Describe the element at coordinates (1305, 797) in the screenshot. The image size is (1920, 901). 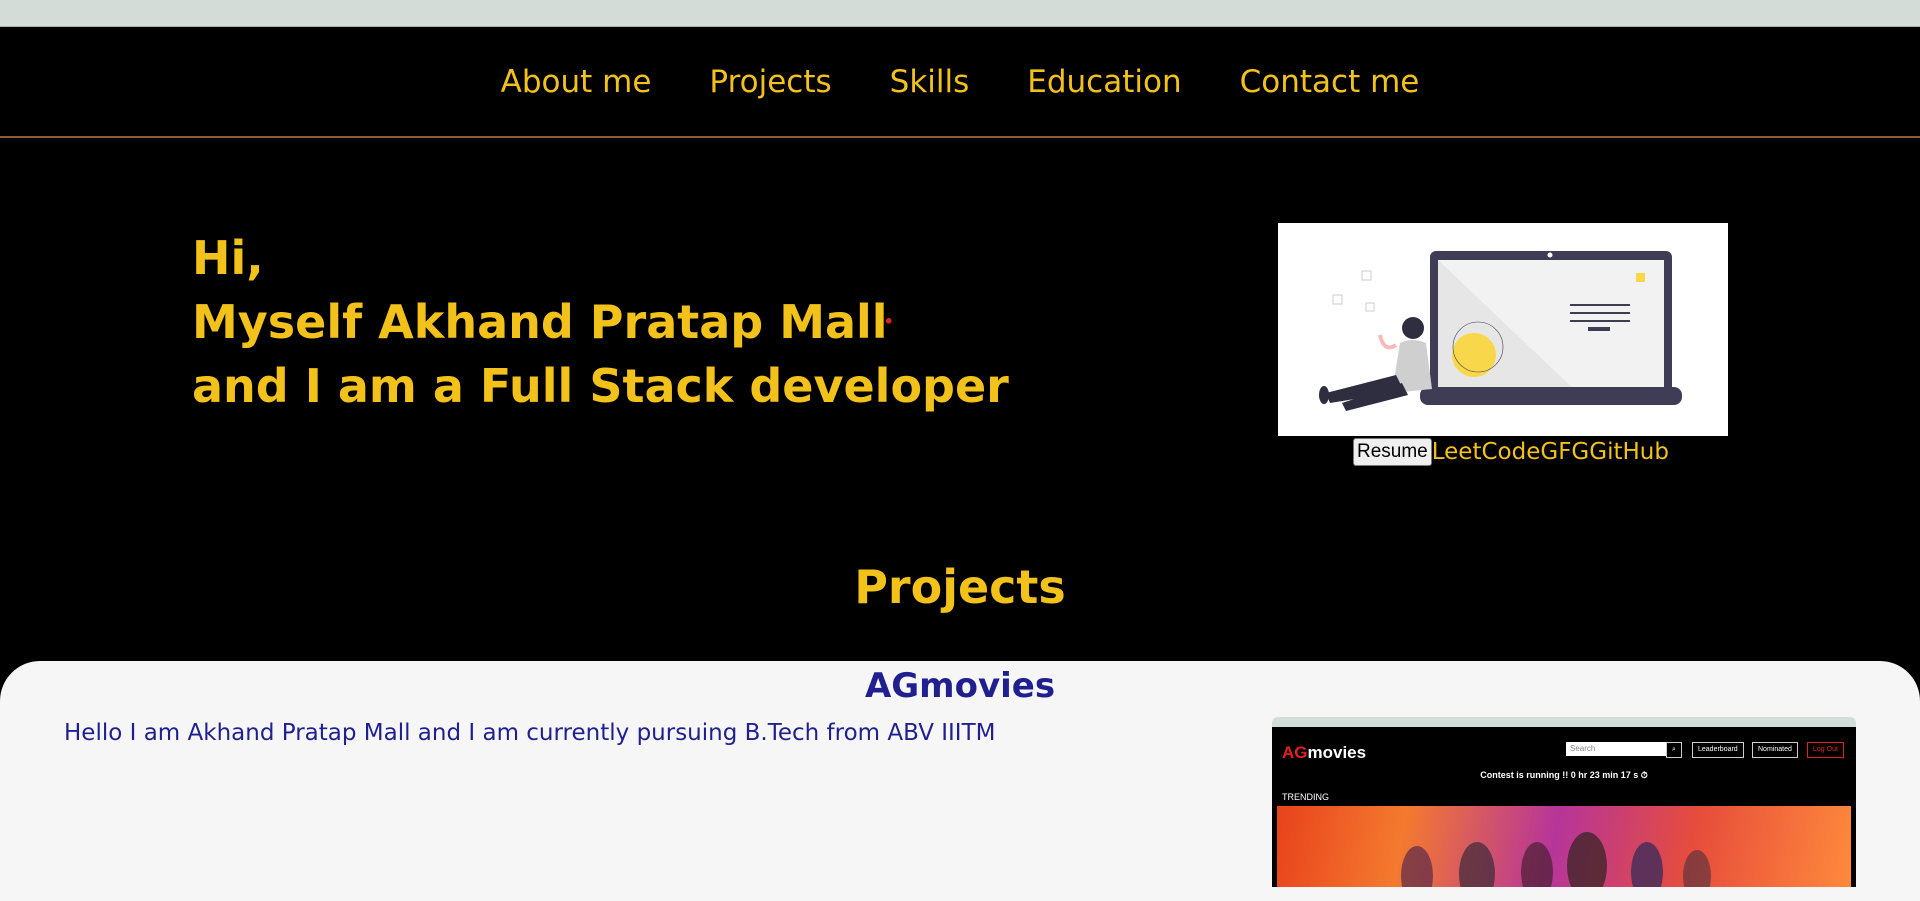
I see `screenshot-trending-label: TRENDING` at that location.